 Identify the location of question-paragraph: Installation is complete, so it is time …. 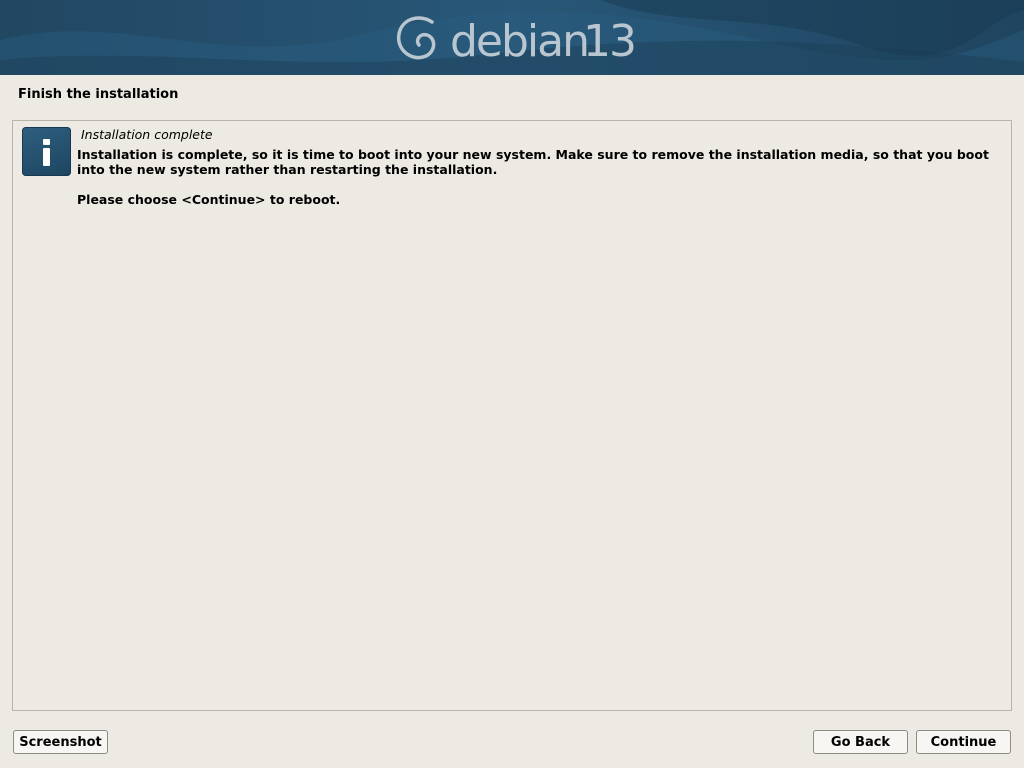
(533, 162).